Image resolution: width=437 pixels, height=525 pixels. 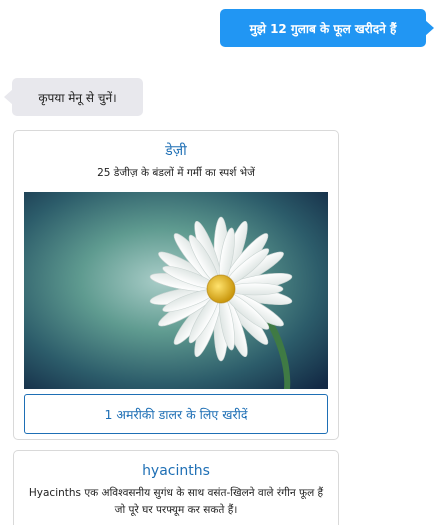 I want to click on buy-button: 1 अमरीकी डालर के लिए खरीदें, so click(x=176, y=414).